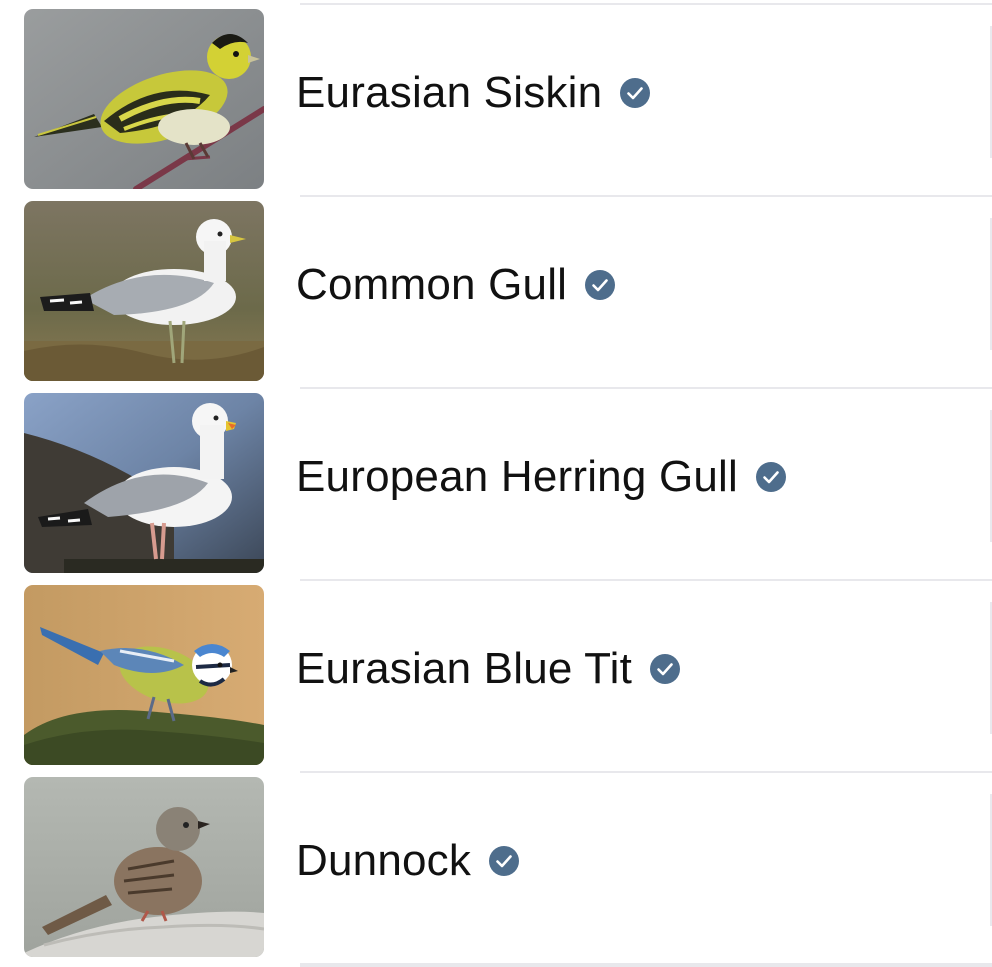 This screenshot has height=967, width=992. I want to click on species-name-row: Eurasian Blue Tit, so click(488, 669).